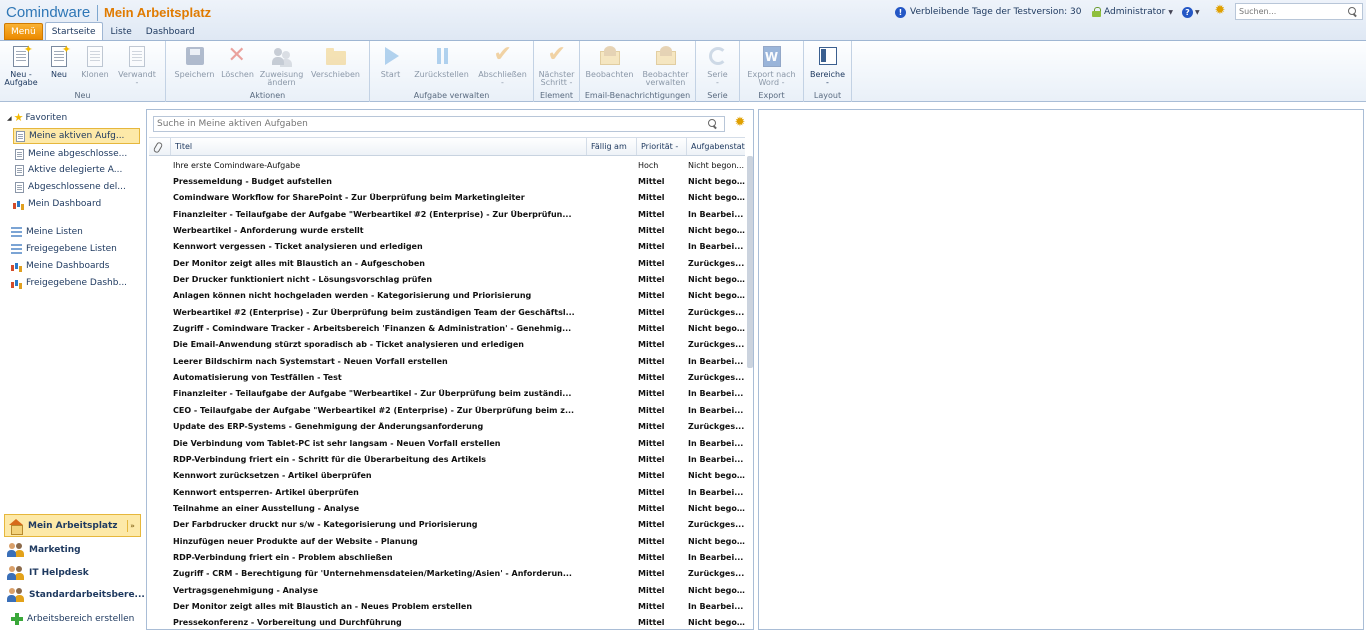  I want to click on sidebar-item-label: Meine Dashboards, so click(68, 266).